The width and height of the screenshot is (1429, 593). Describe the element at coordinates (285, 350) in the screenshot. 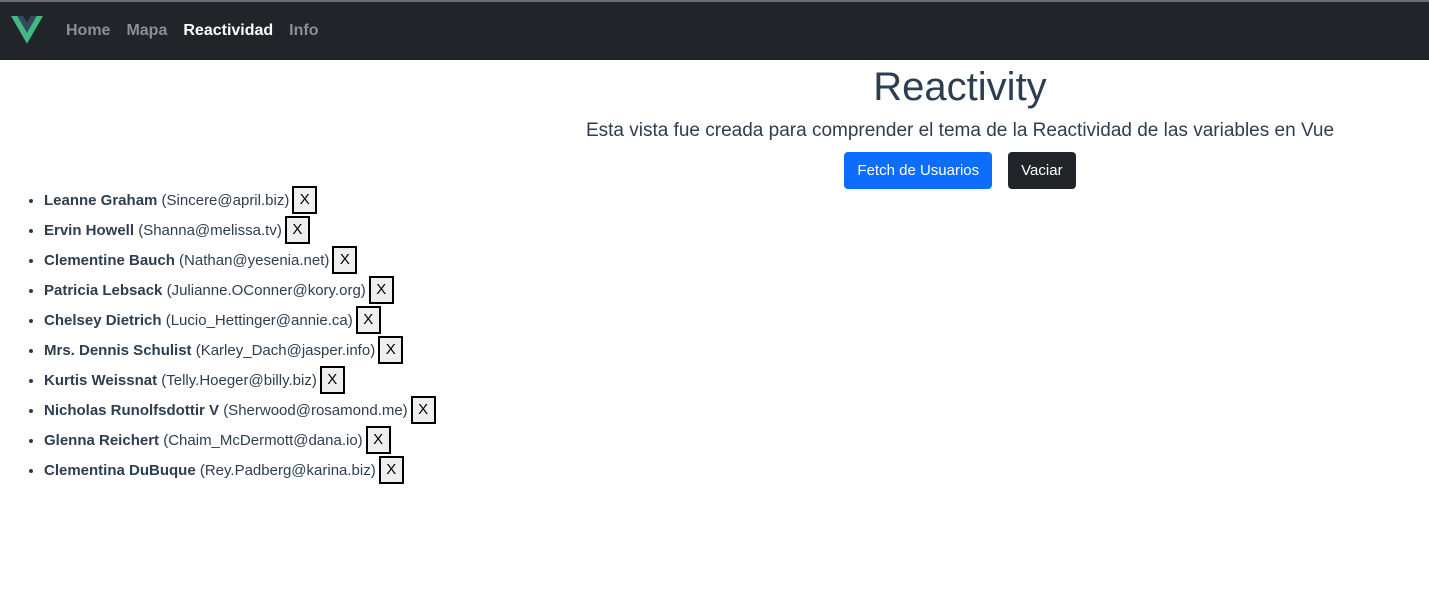

I see `user-email: (Karley_Dach@jasper.info)` at that location.